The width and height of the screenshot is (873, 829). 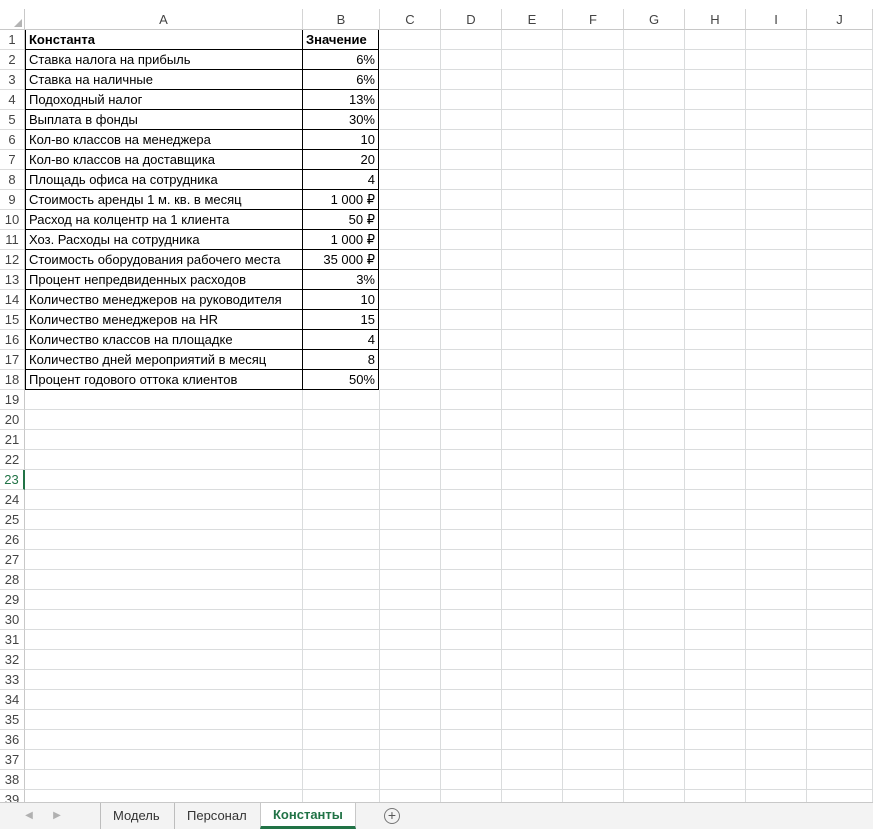 I want to click on cell-b14: 10, so click(x=340, y=299).